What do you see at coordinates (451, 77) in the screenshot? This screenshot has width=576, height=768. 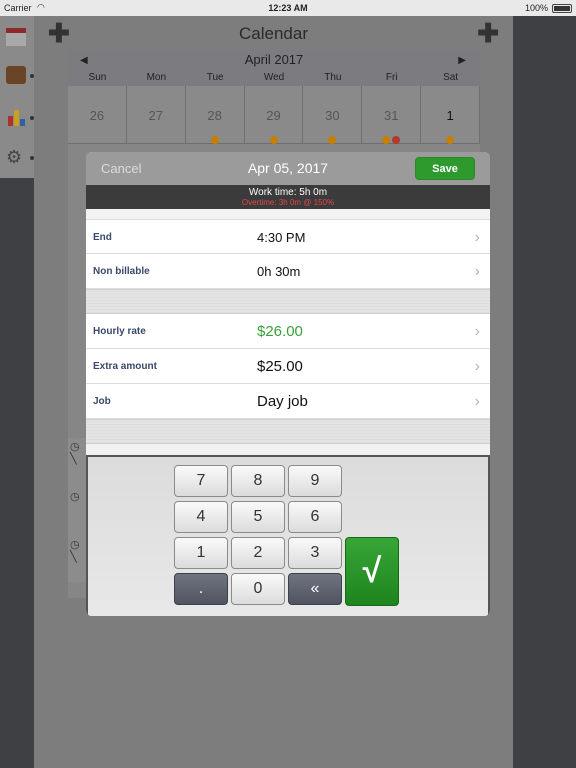 I see `weekday-label: Sat` at bounding box center [451, 77].